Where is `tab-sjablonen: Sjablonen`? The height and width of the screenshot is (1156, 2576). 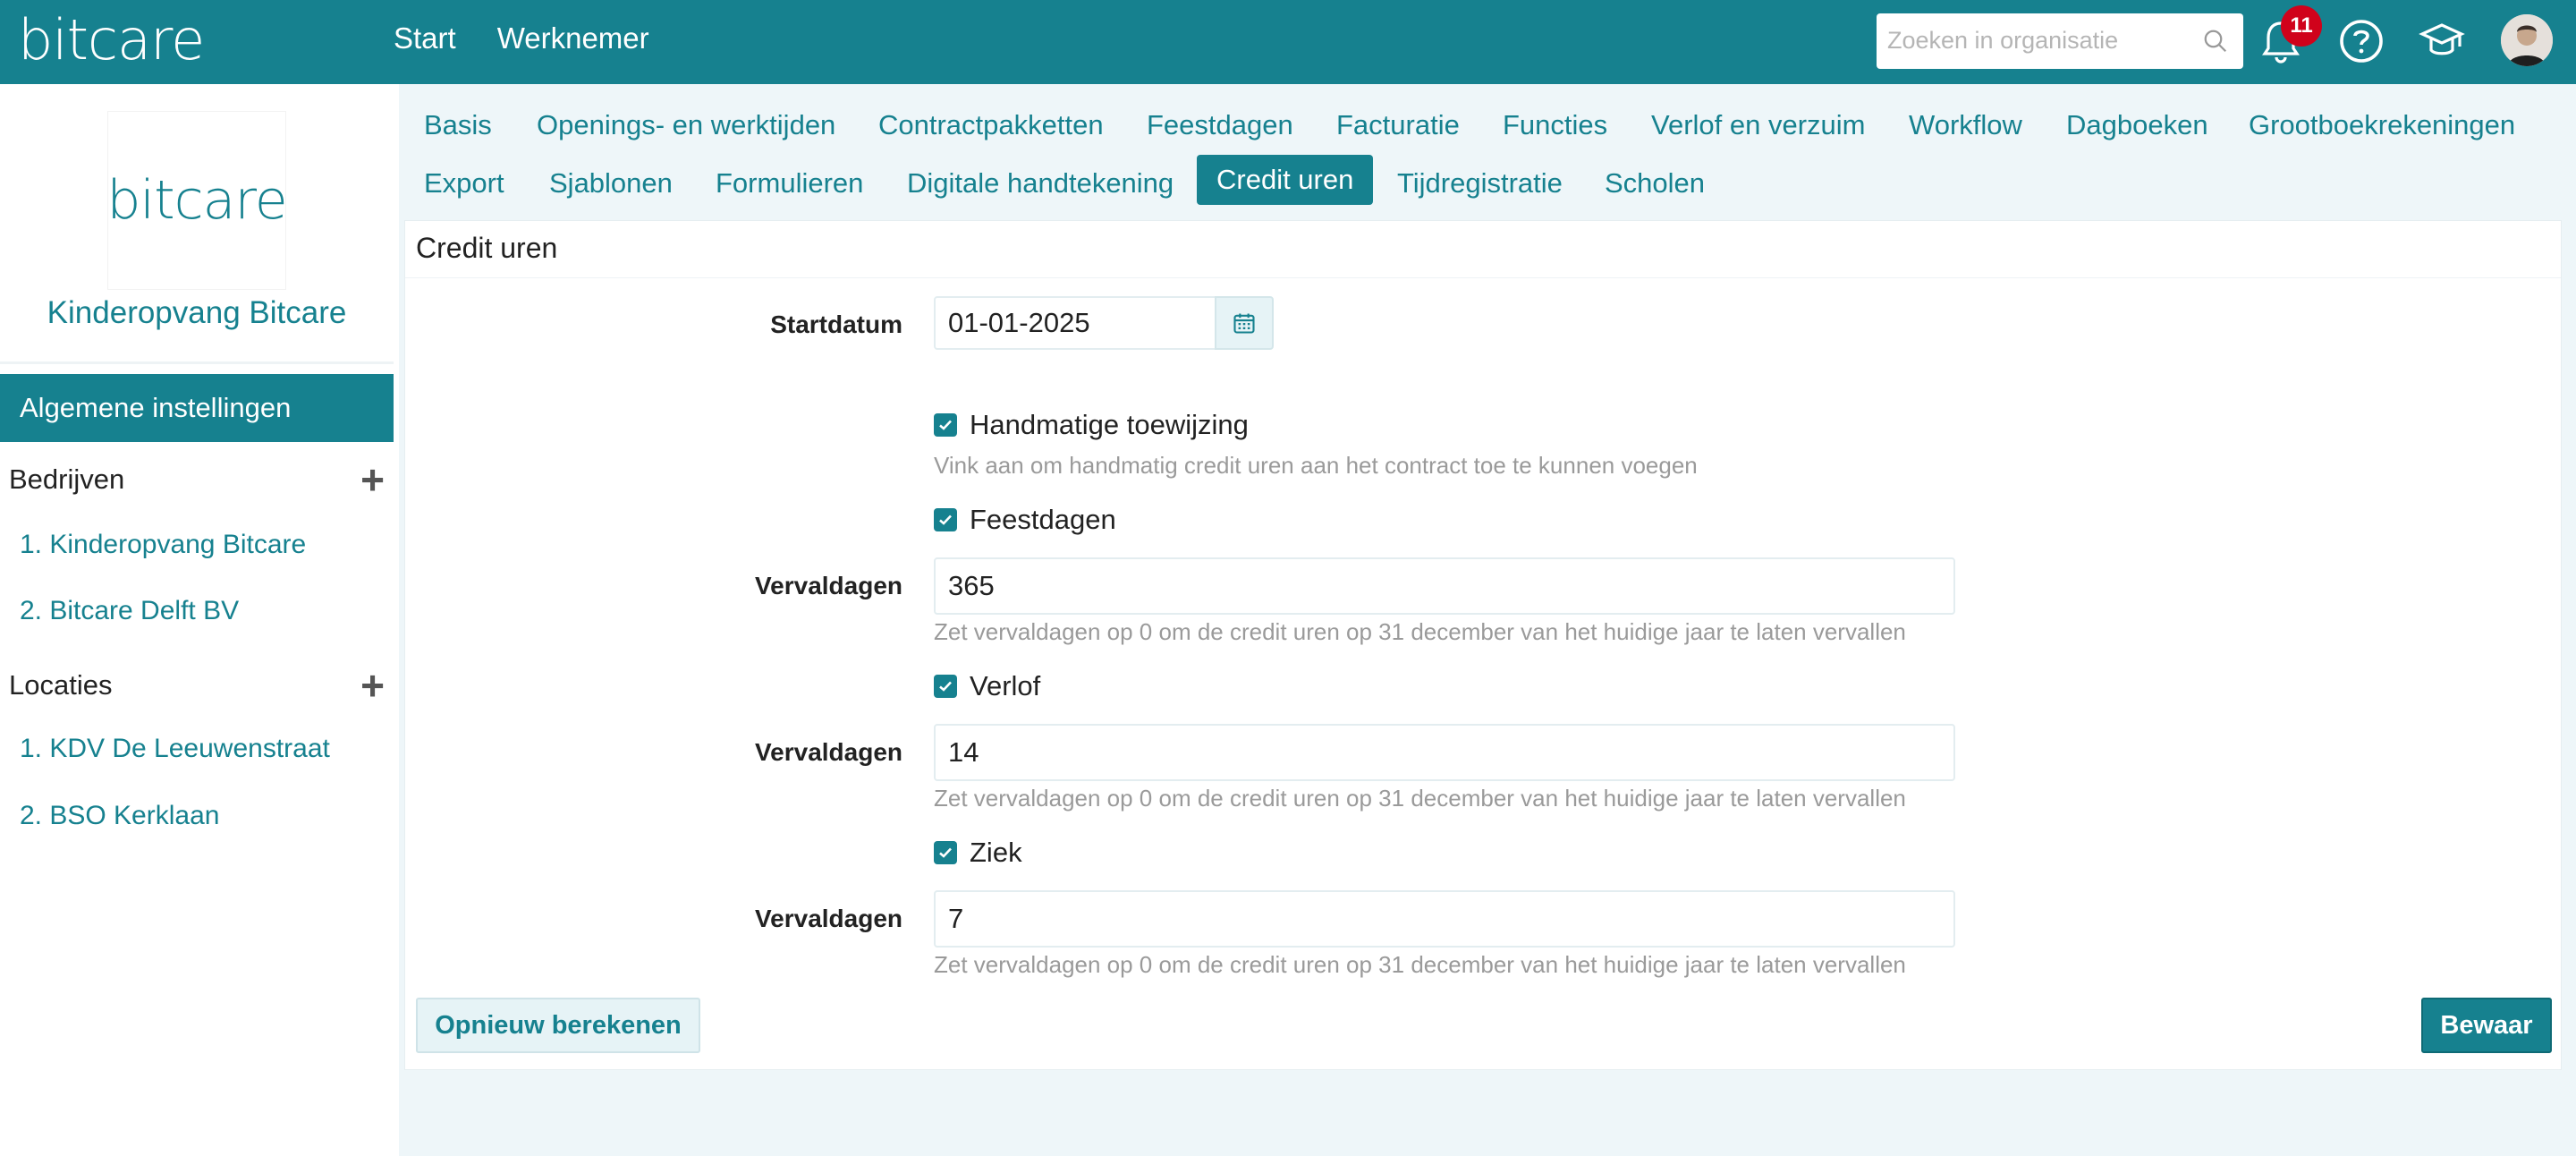
tab-sjablonen: Sjablonen is located at coordinates (611, 183).